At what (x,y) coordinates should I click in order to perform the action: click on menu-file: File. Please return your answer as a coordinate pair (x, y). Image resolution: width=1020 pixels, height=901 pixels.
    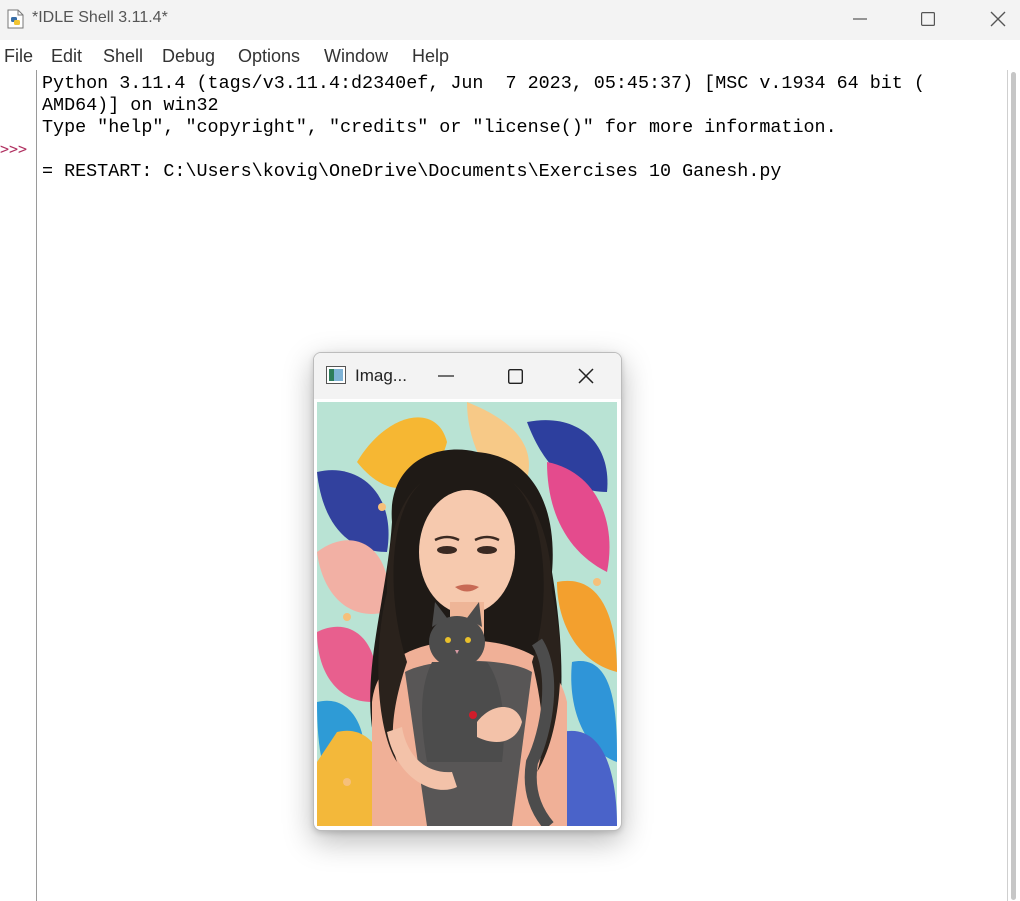
    Looking at the image, I should click on (18, 56).